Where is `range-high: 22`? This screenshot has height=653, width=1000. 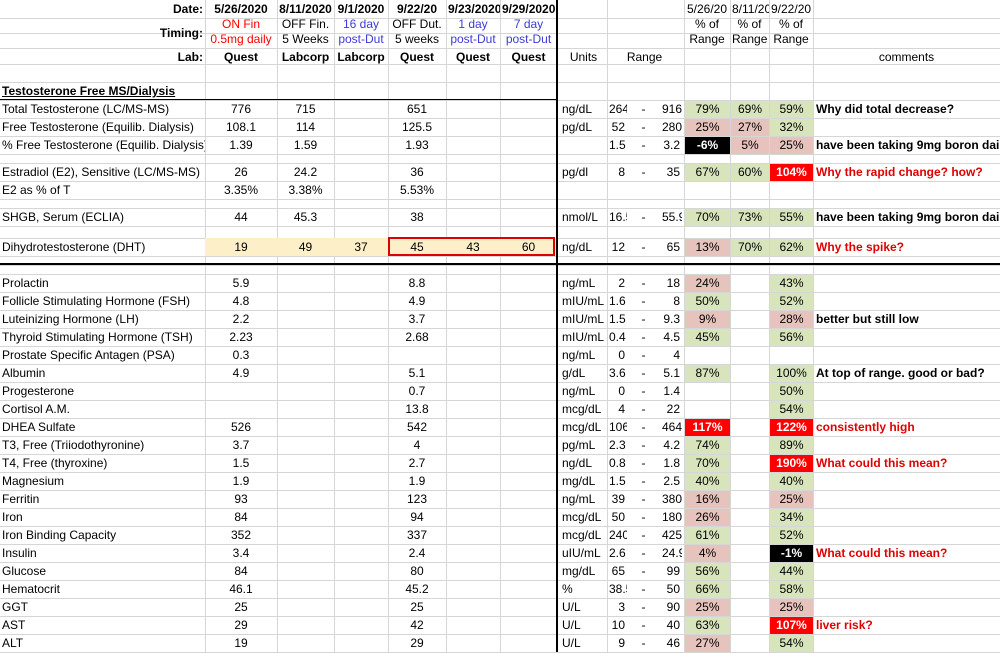
range-high: 22 is located at coordinates (671, 409).